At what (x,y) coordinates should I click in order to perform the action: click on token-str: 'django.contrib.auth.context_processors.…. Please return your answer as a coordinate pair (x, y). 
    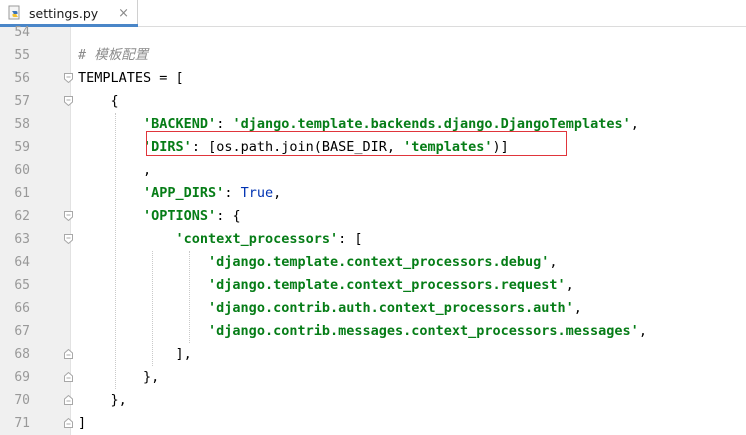
    Looking at the image, I should click on (391, 308).